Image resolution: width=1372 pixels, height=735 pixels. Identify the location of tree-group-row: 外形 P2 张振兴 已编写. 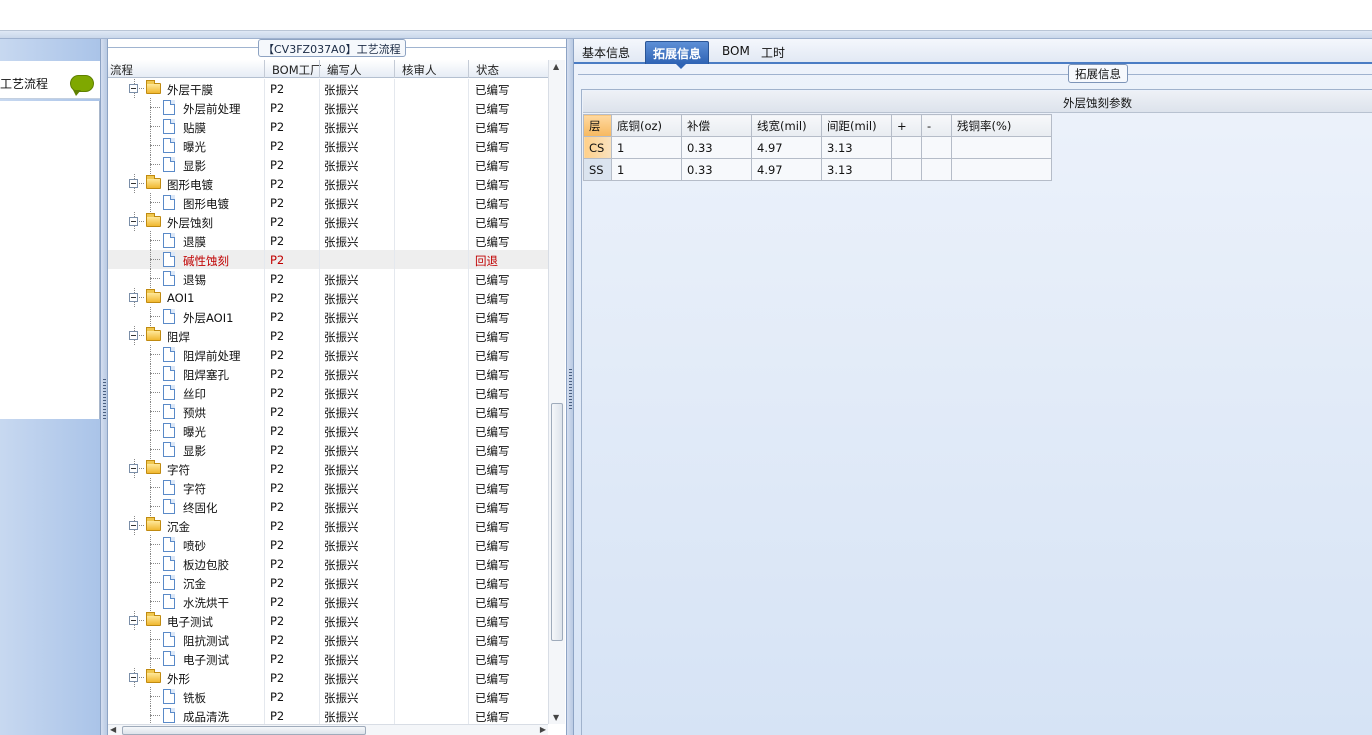
(328, 677).